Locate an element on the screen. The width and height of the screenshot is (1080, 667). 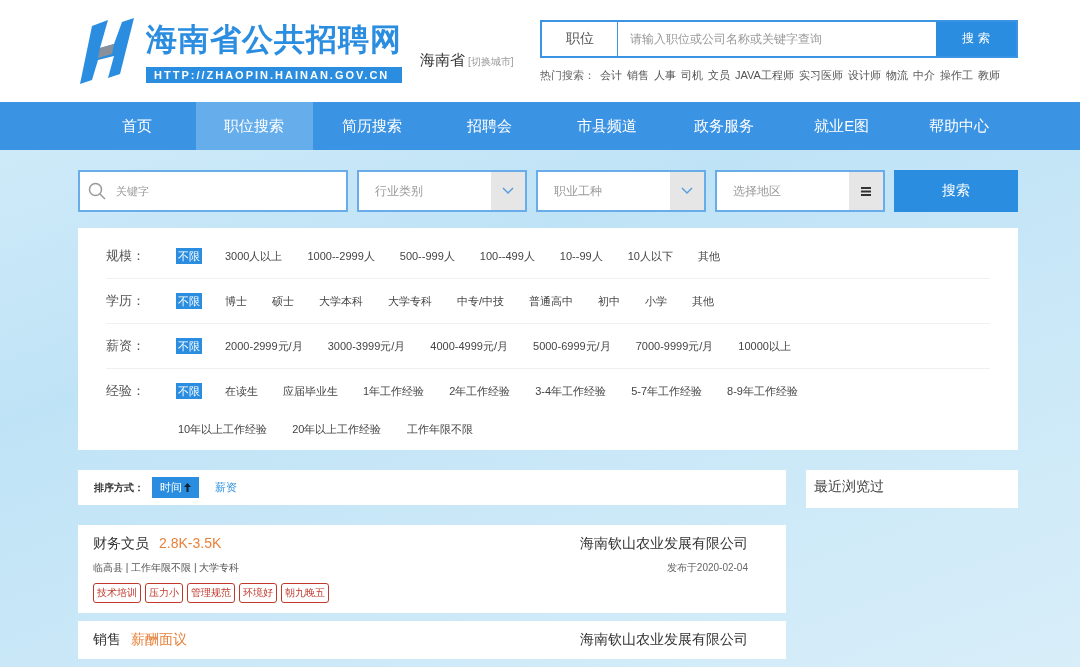
sort-option: 薪资 is located at coordinates (226, 487).